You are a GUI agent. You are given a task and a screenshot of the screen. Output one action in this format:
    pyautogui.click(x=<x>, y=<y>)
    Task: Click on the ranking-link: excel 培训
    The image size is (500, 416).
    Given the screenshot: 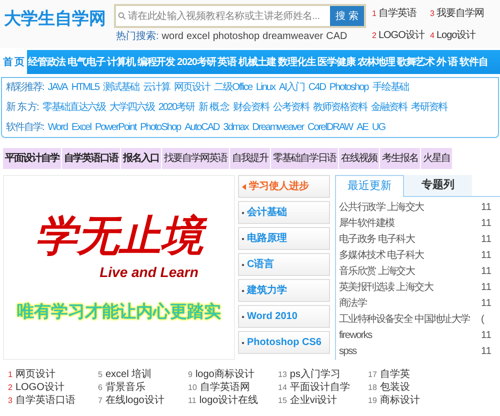 What is the action you would take?
    pyautogui.click(x=128, y=374)
    